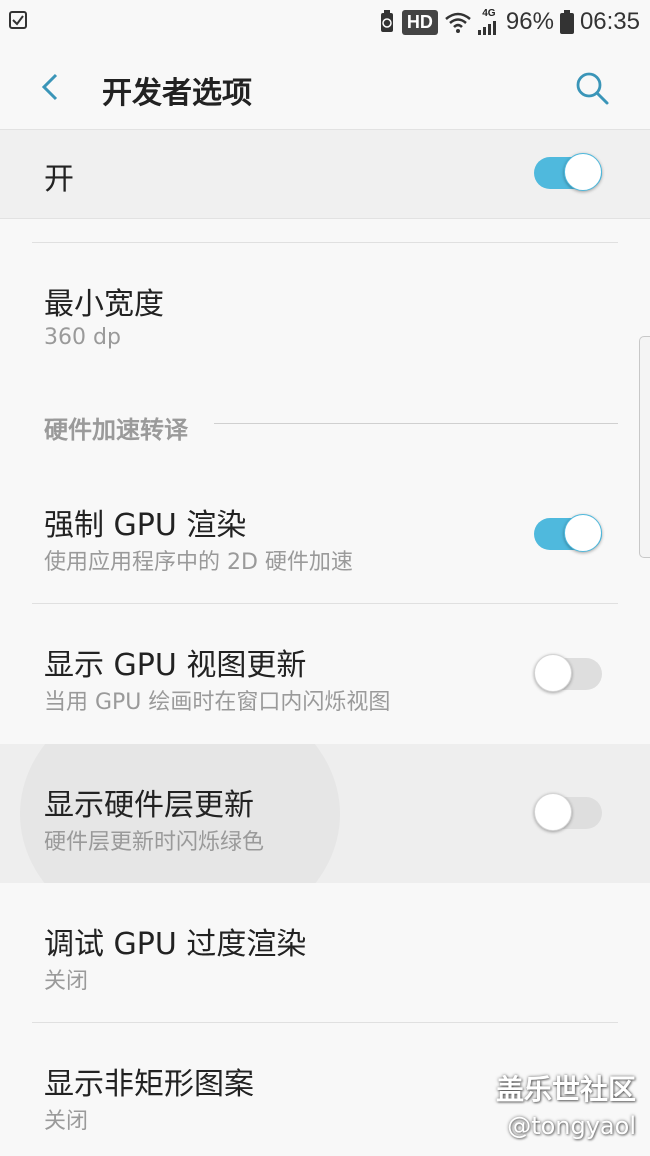 The image size is (650, 1156). I want to click on network-label: 4G, so click(489, 13).